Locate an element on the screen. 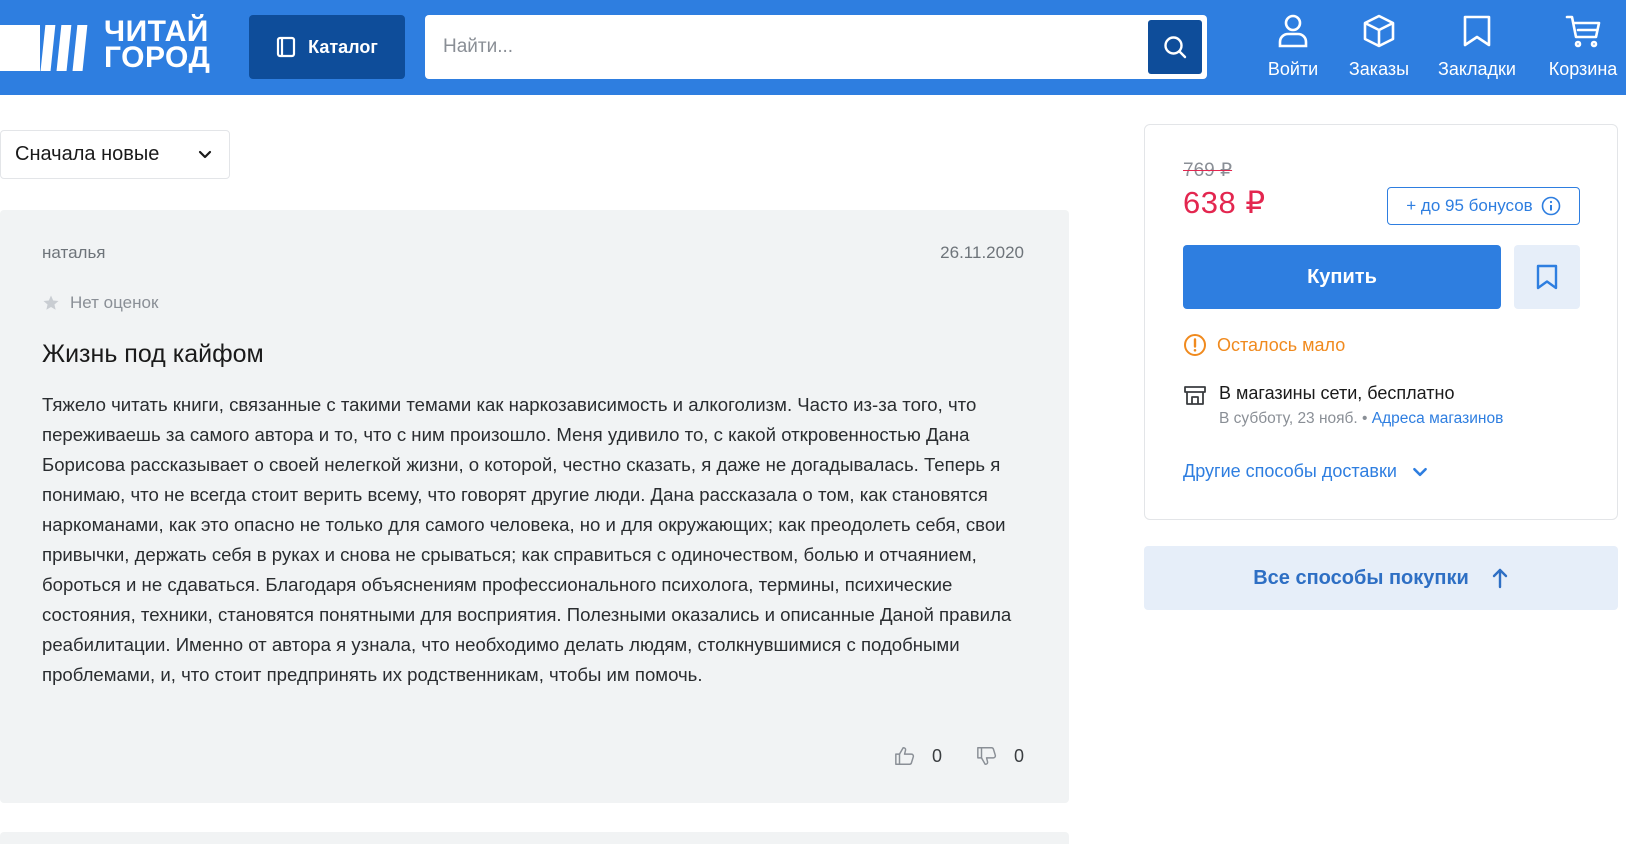 This screenshot has width=1626, height=844. logo: ЧИТАЙ ГОРОД is located at coordinates (105, 45).